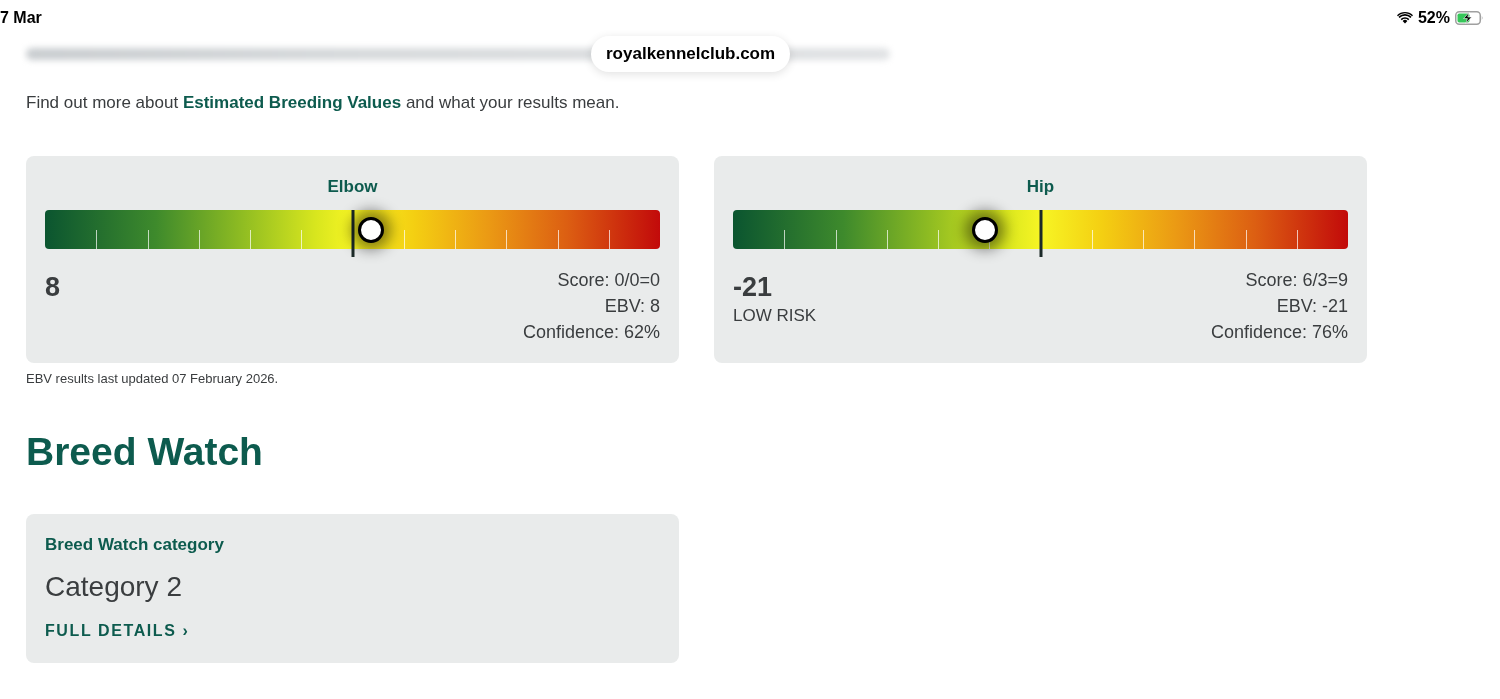 This screenshot has width=1500, height=699. I want to click on wifi-icon, so click(1404, 18).